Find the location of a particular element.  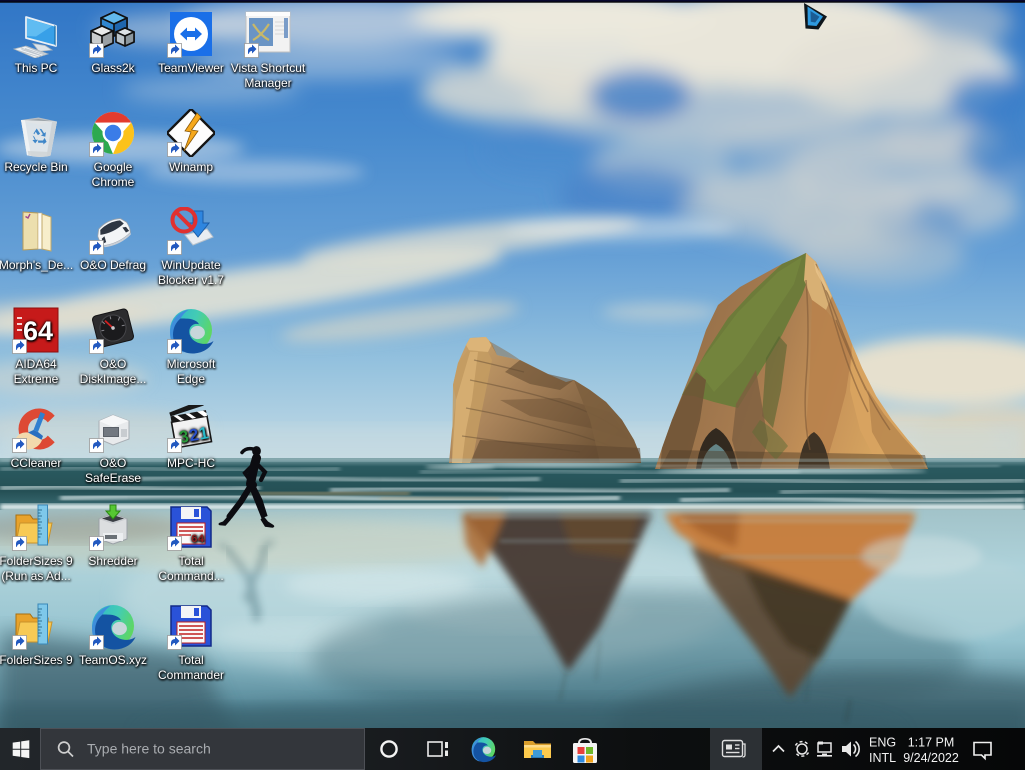

svg-text: INTL is located at coordinates (882, 758).